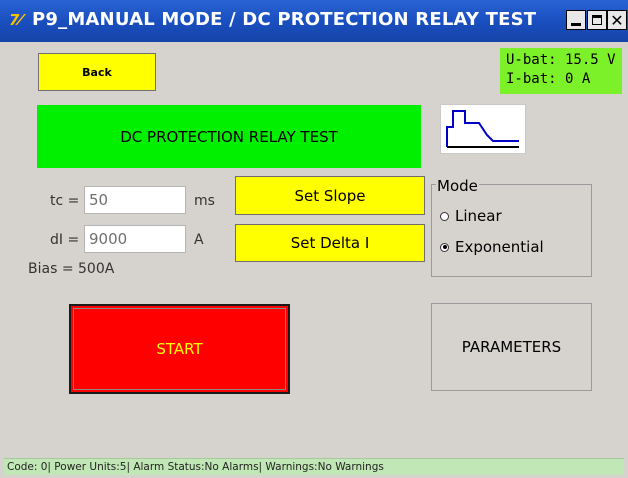  I want to click on radio-selected-dot, so click(444, 247).